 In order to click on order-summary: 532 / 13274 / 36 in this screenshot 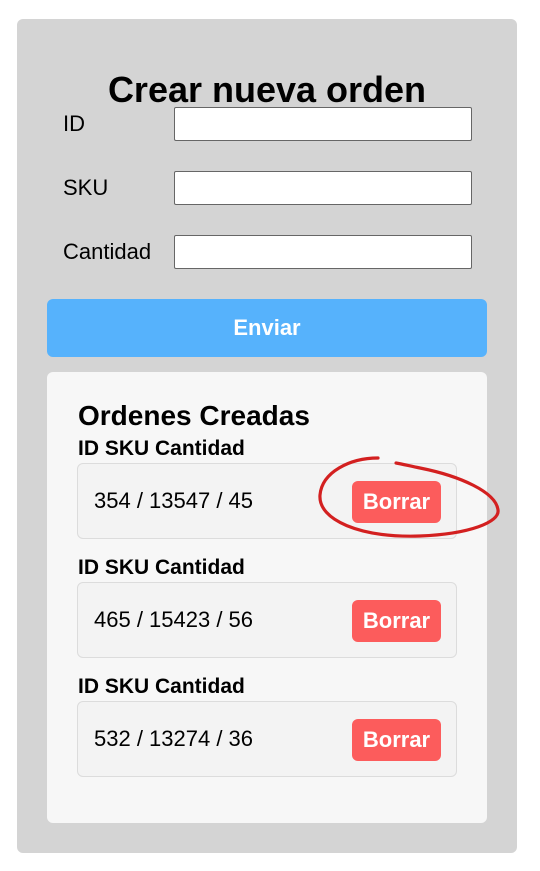, I will do `click(174, 738)`.